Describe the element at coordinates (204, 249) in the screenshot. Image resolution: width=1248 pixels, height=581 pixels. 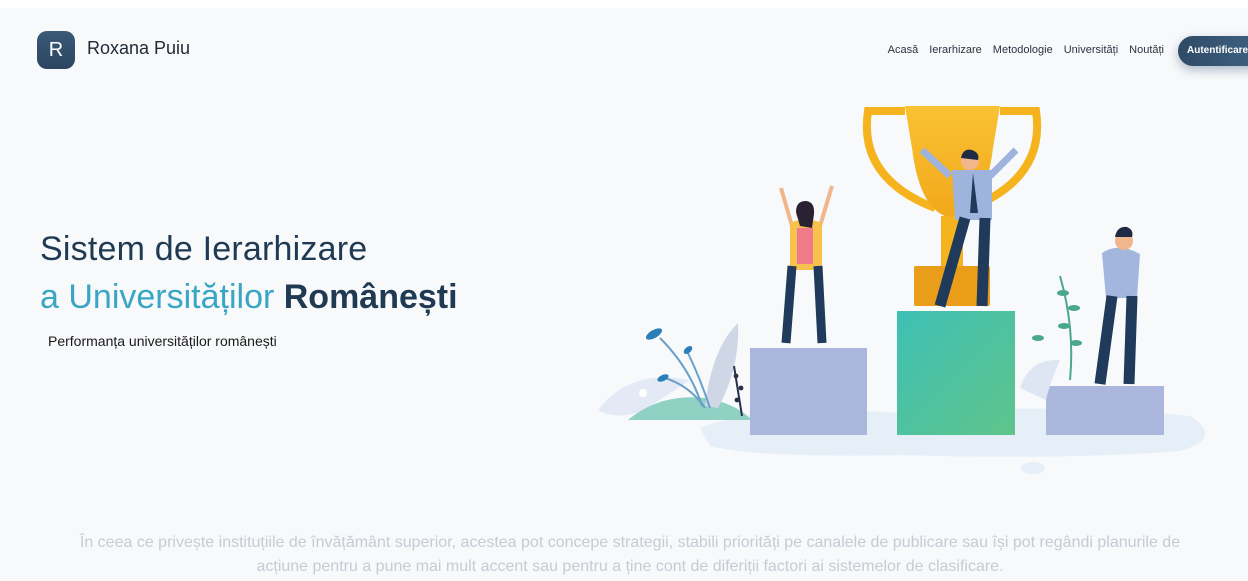
I see `hero-title-line1: Sistem de Ierarhizare` at that location.